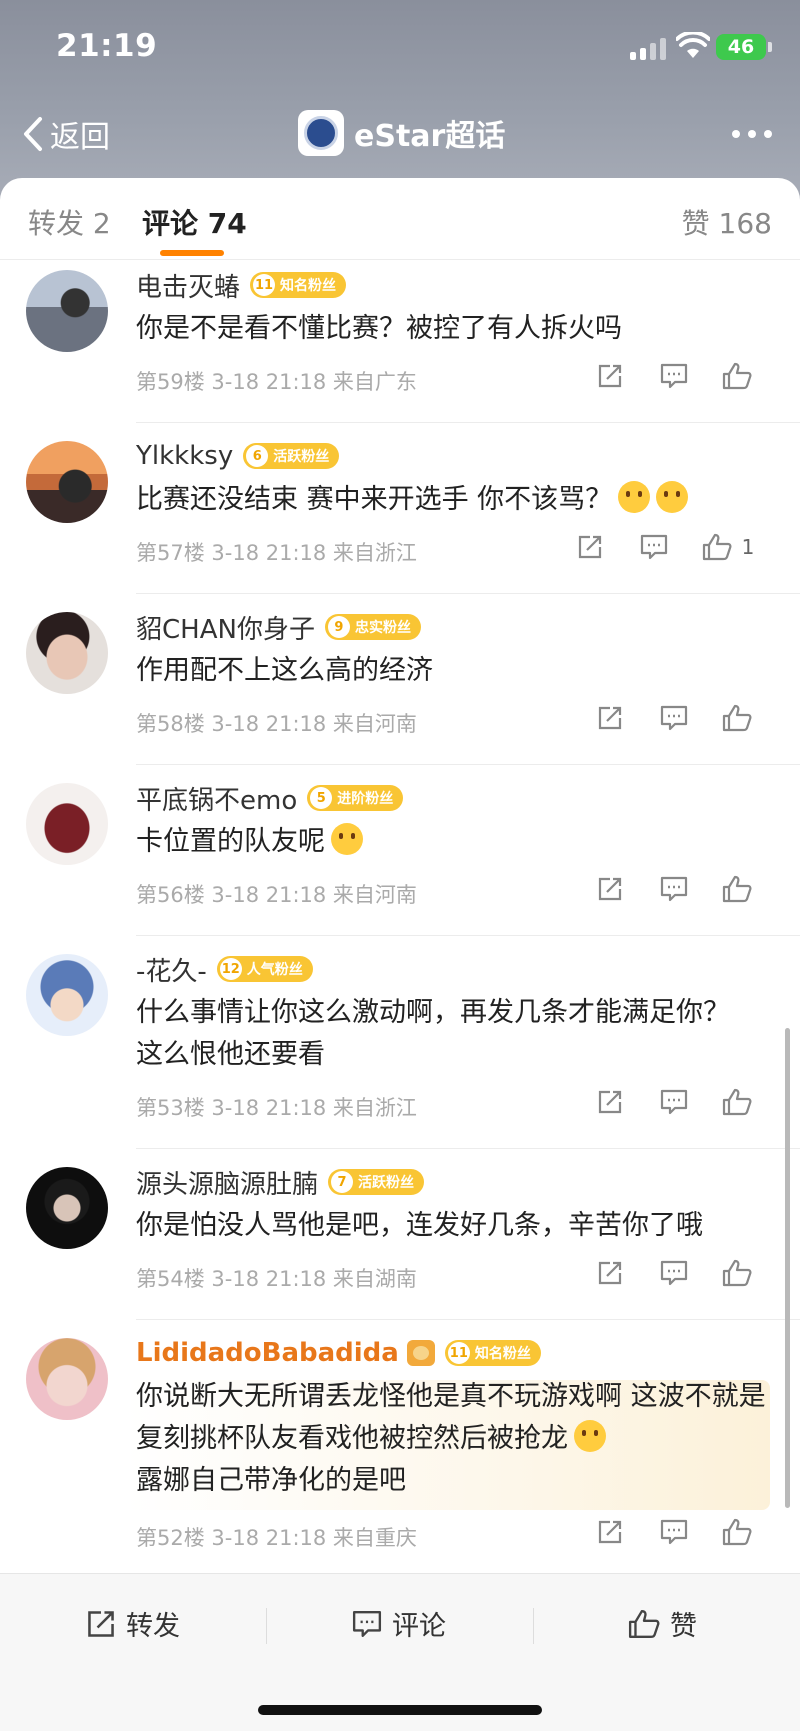 The image size is (800, 1731). What do you see at coordinates (728, 547) in the screenshot?
I see `like-icon: 1` at bounding box center [728, 547].